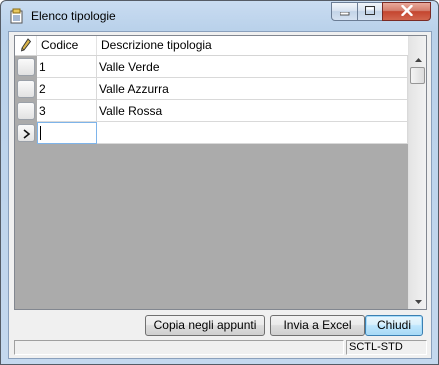 Image resolution: width=439 pixels, height=365 pixels. I want to click on window-title: Elenco tipologie, so click(73, 16).